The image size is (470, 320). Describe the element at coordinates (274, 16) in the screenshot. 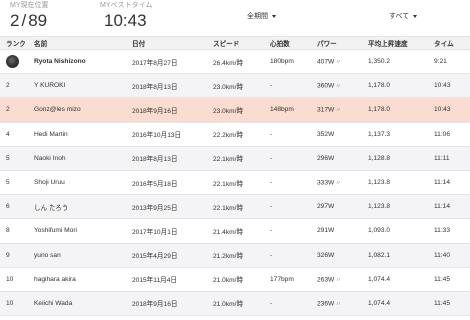

I see `chevron-down-icon` at that location.